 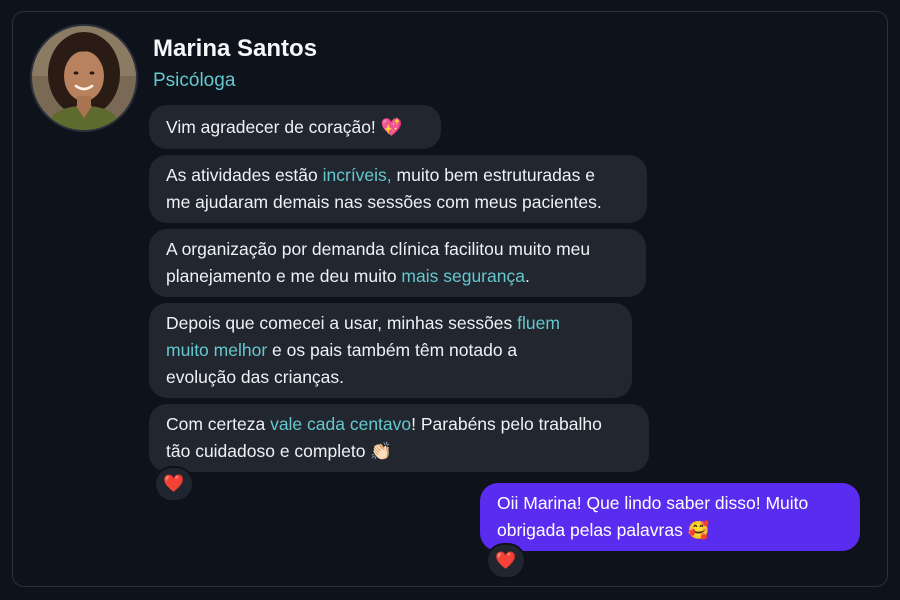 What do you see at coordinates (357, 175) in the screenshot?
I see `highlighted-text: incríveis,` at bounding box center [357, 175].